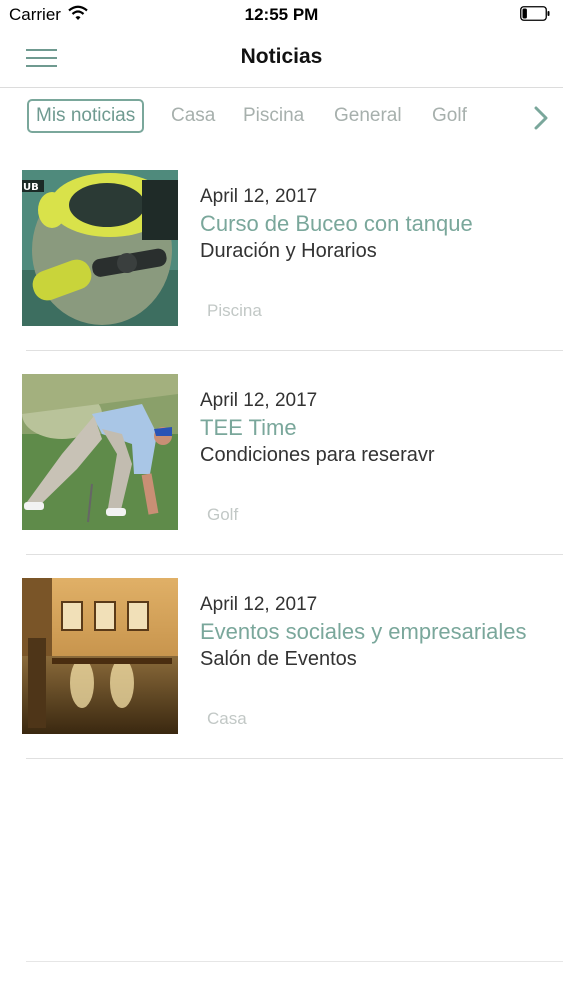 This screenshot has height=1000, width=563. I want to click on battery-icon, so click(535, 13).